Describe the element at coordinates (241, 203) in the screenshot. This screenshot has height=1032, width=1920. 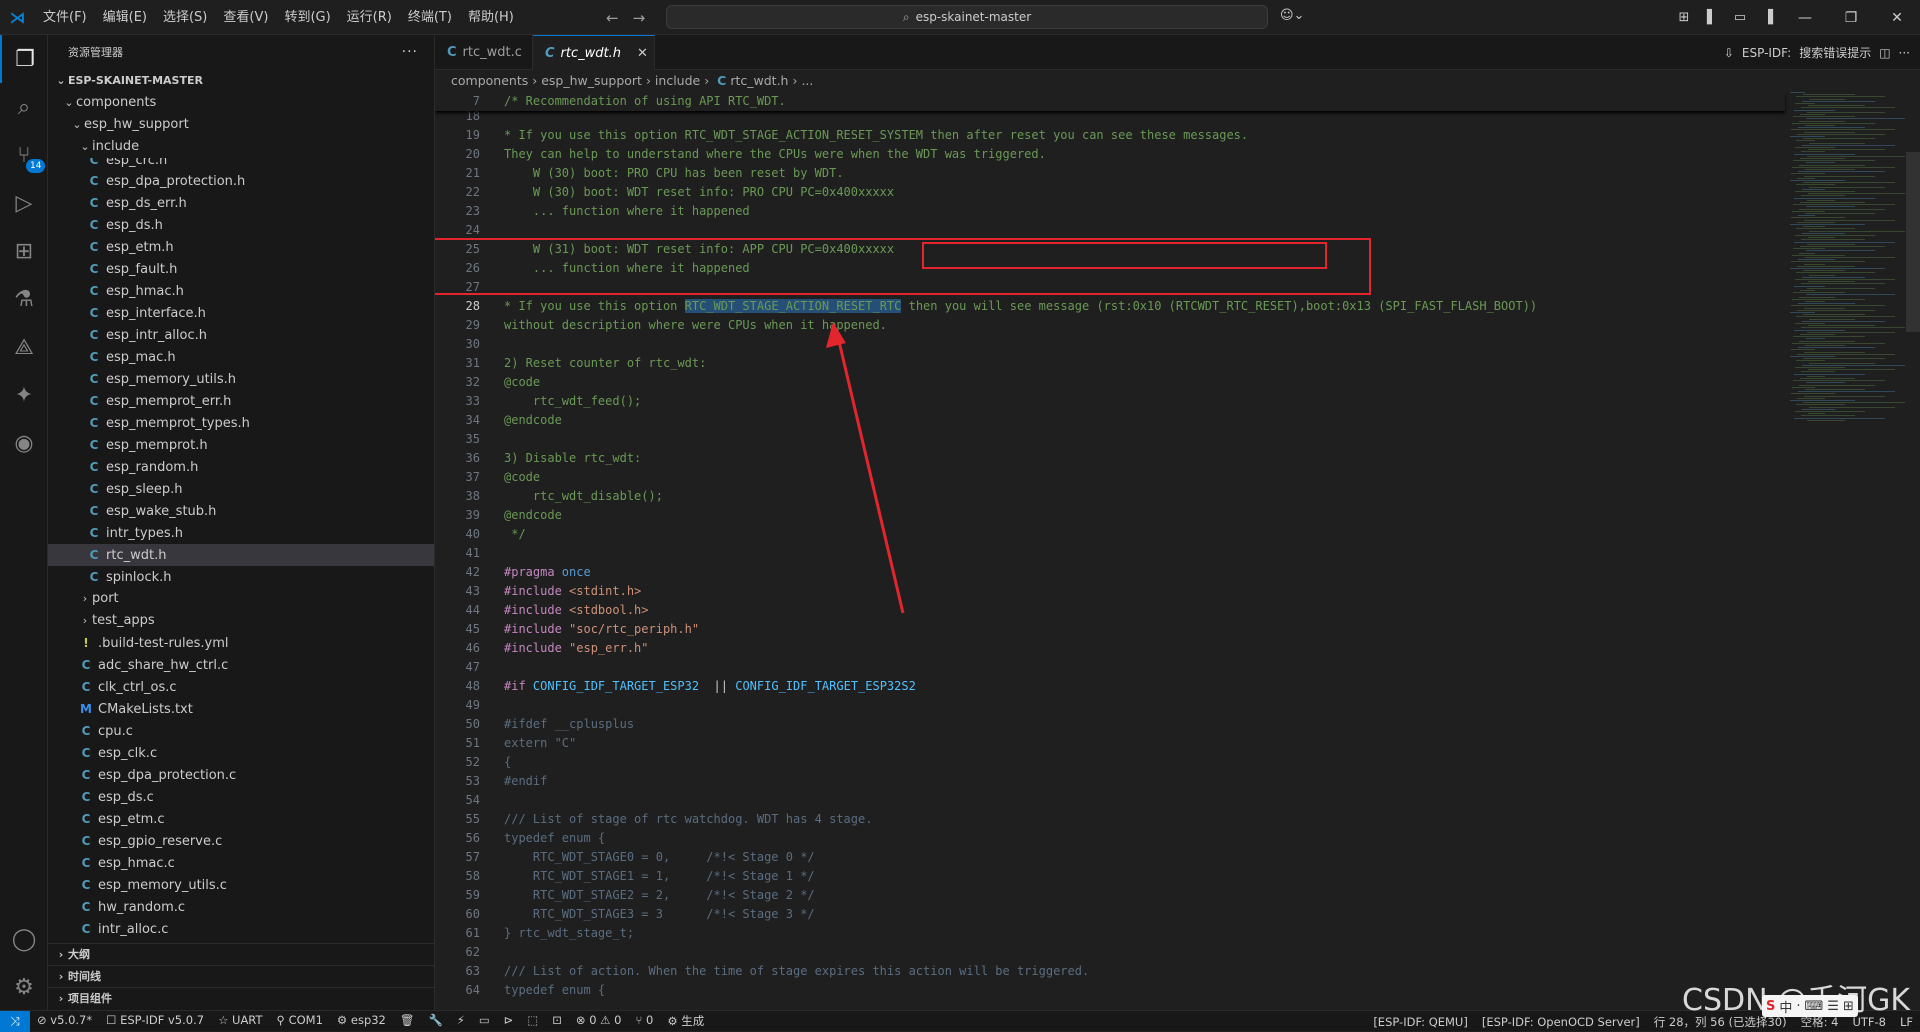
I see `tree-item: Cesp_ds_err.h` at that location.